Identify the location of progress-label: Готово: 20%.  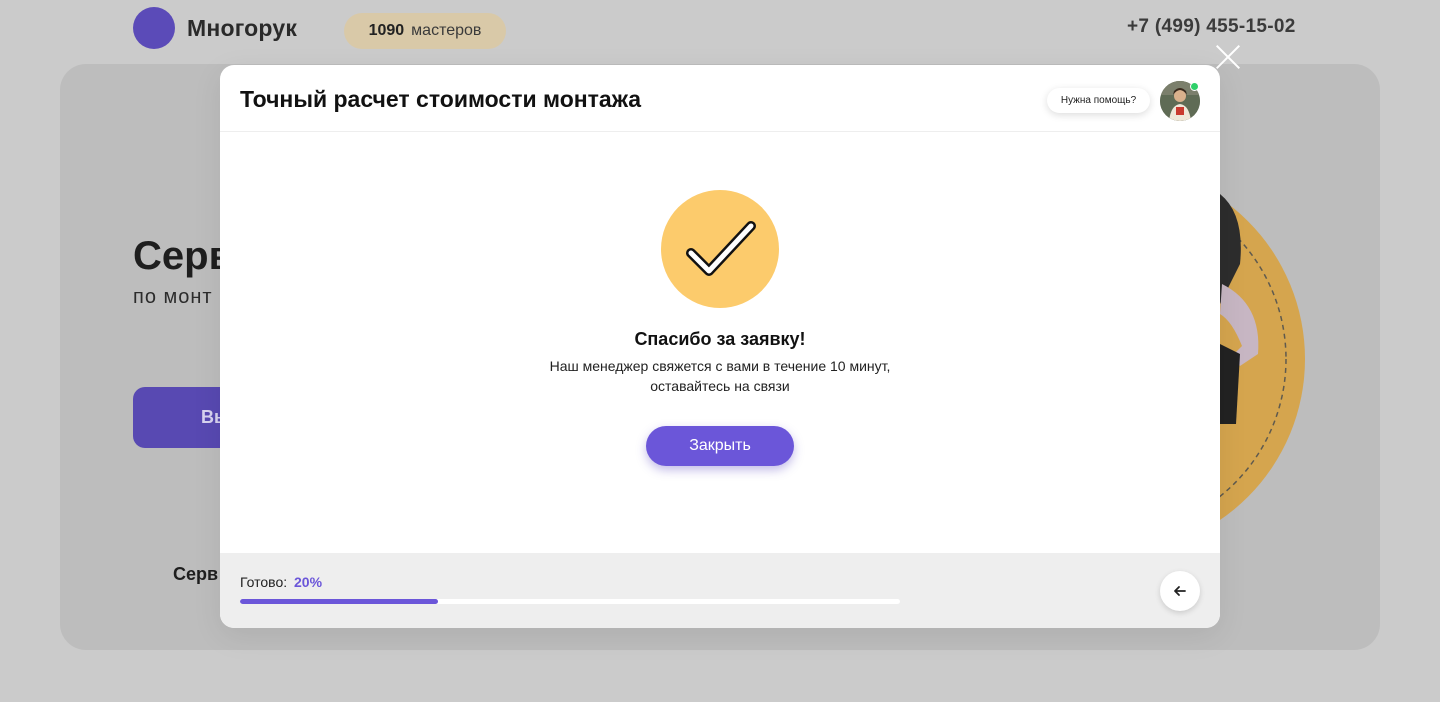
(281, 582).